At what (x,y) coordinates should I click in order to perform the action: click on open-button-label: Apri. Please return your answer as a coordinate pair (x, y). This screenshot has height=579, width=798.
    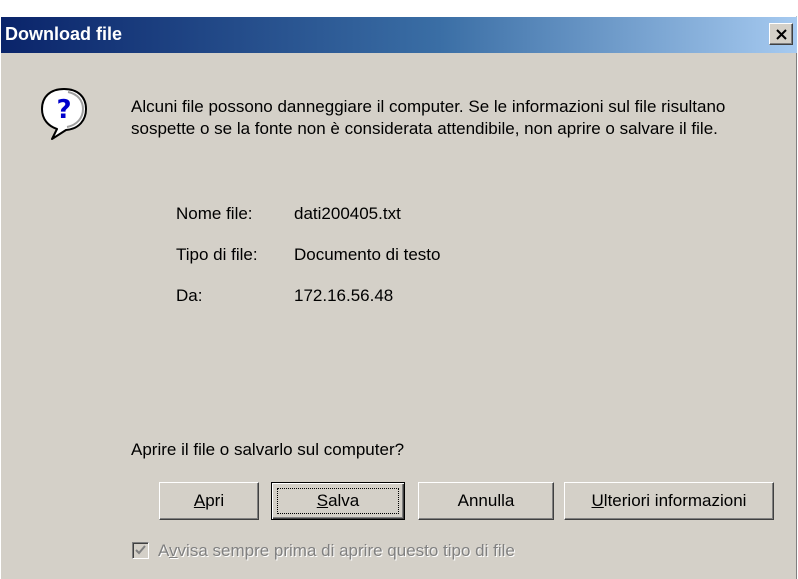
    Looking at the image, I should click on (209, 500).